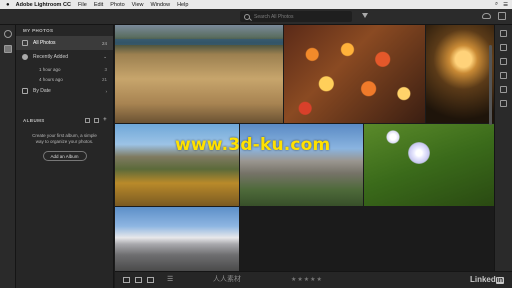  I want to click on menu-help: Help, so click(182, 5).